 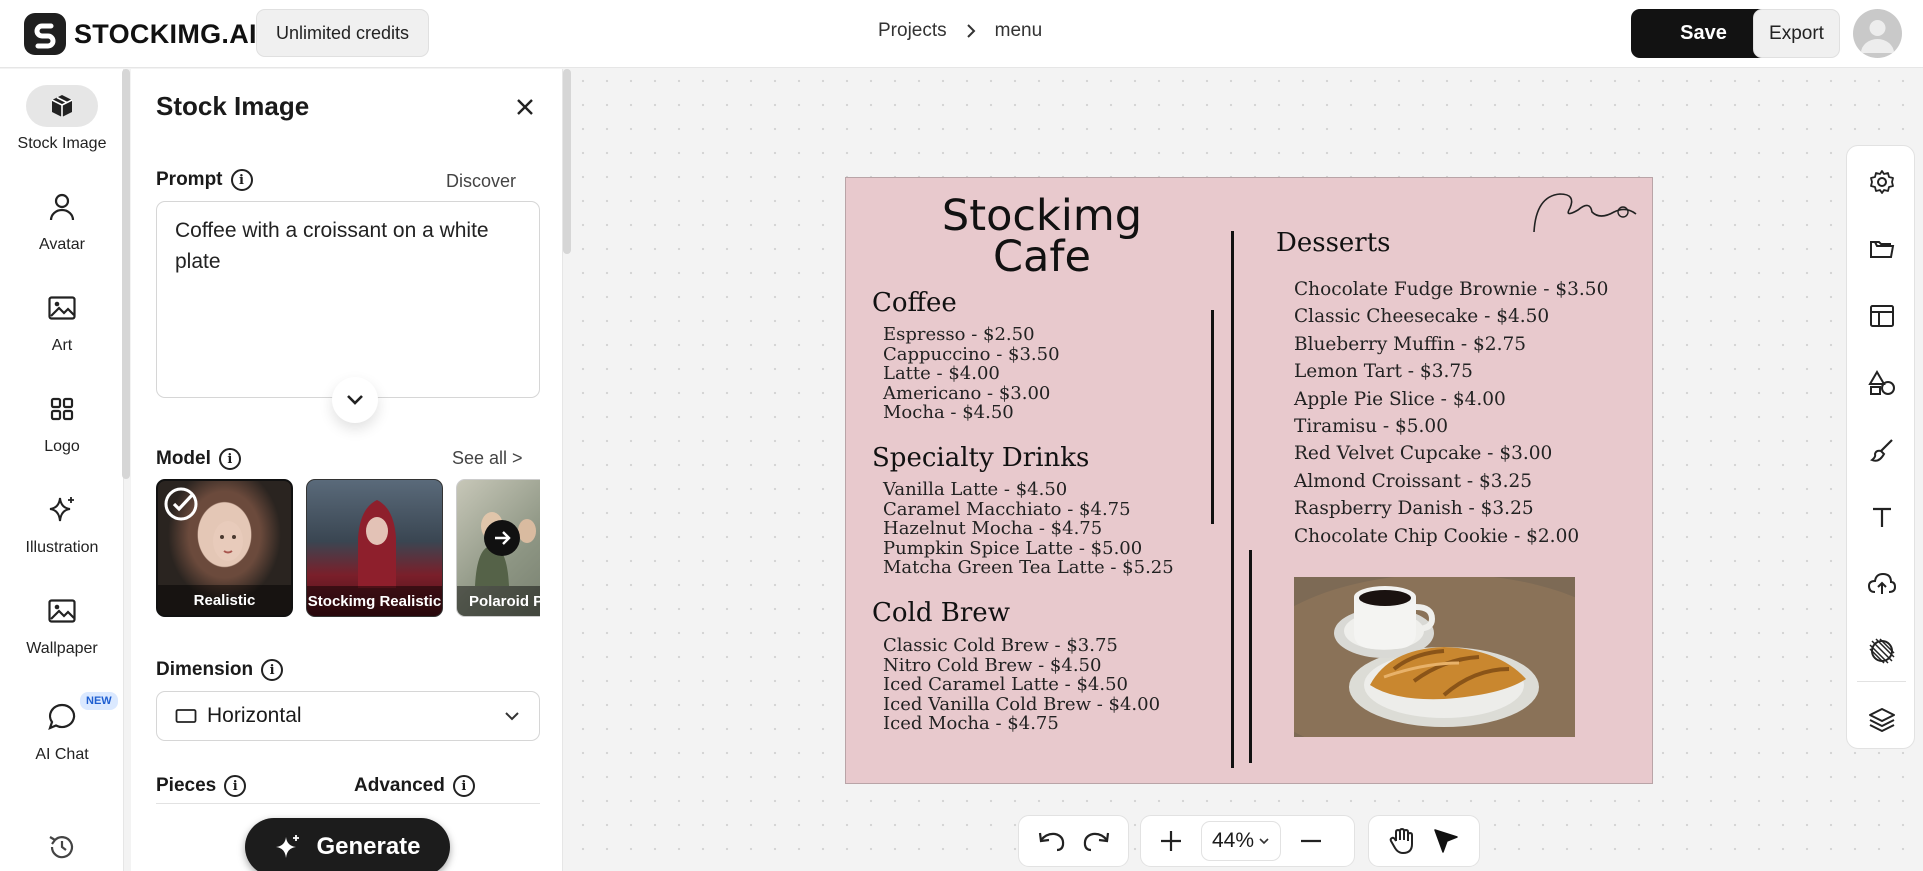 I want to click on zoom-controls: 44%, so click(x=1247, y=841).